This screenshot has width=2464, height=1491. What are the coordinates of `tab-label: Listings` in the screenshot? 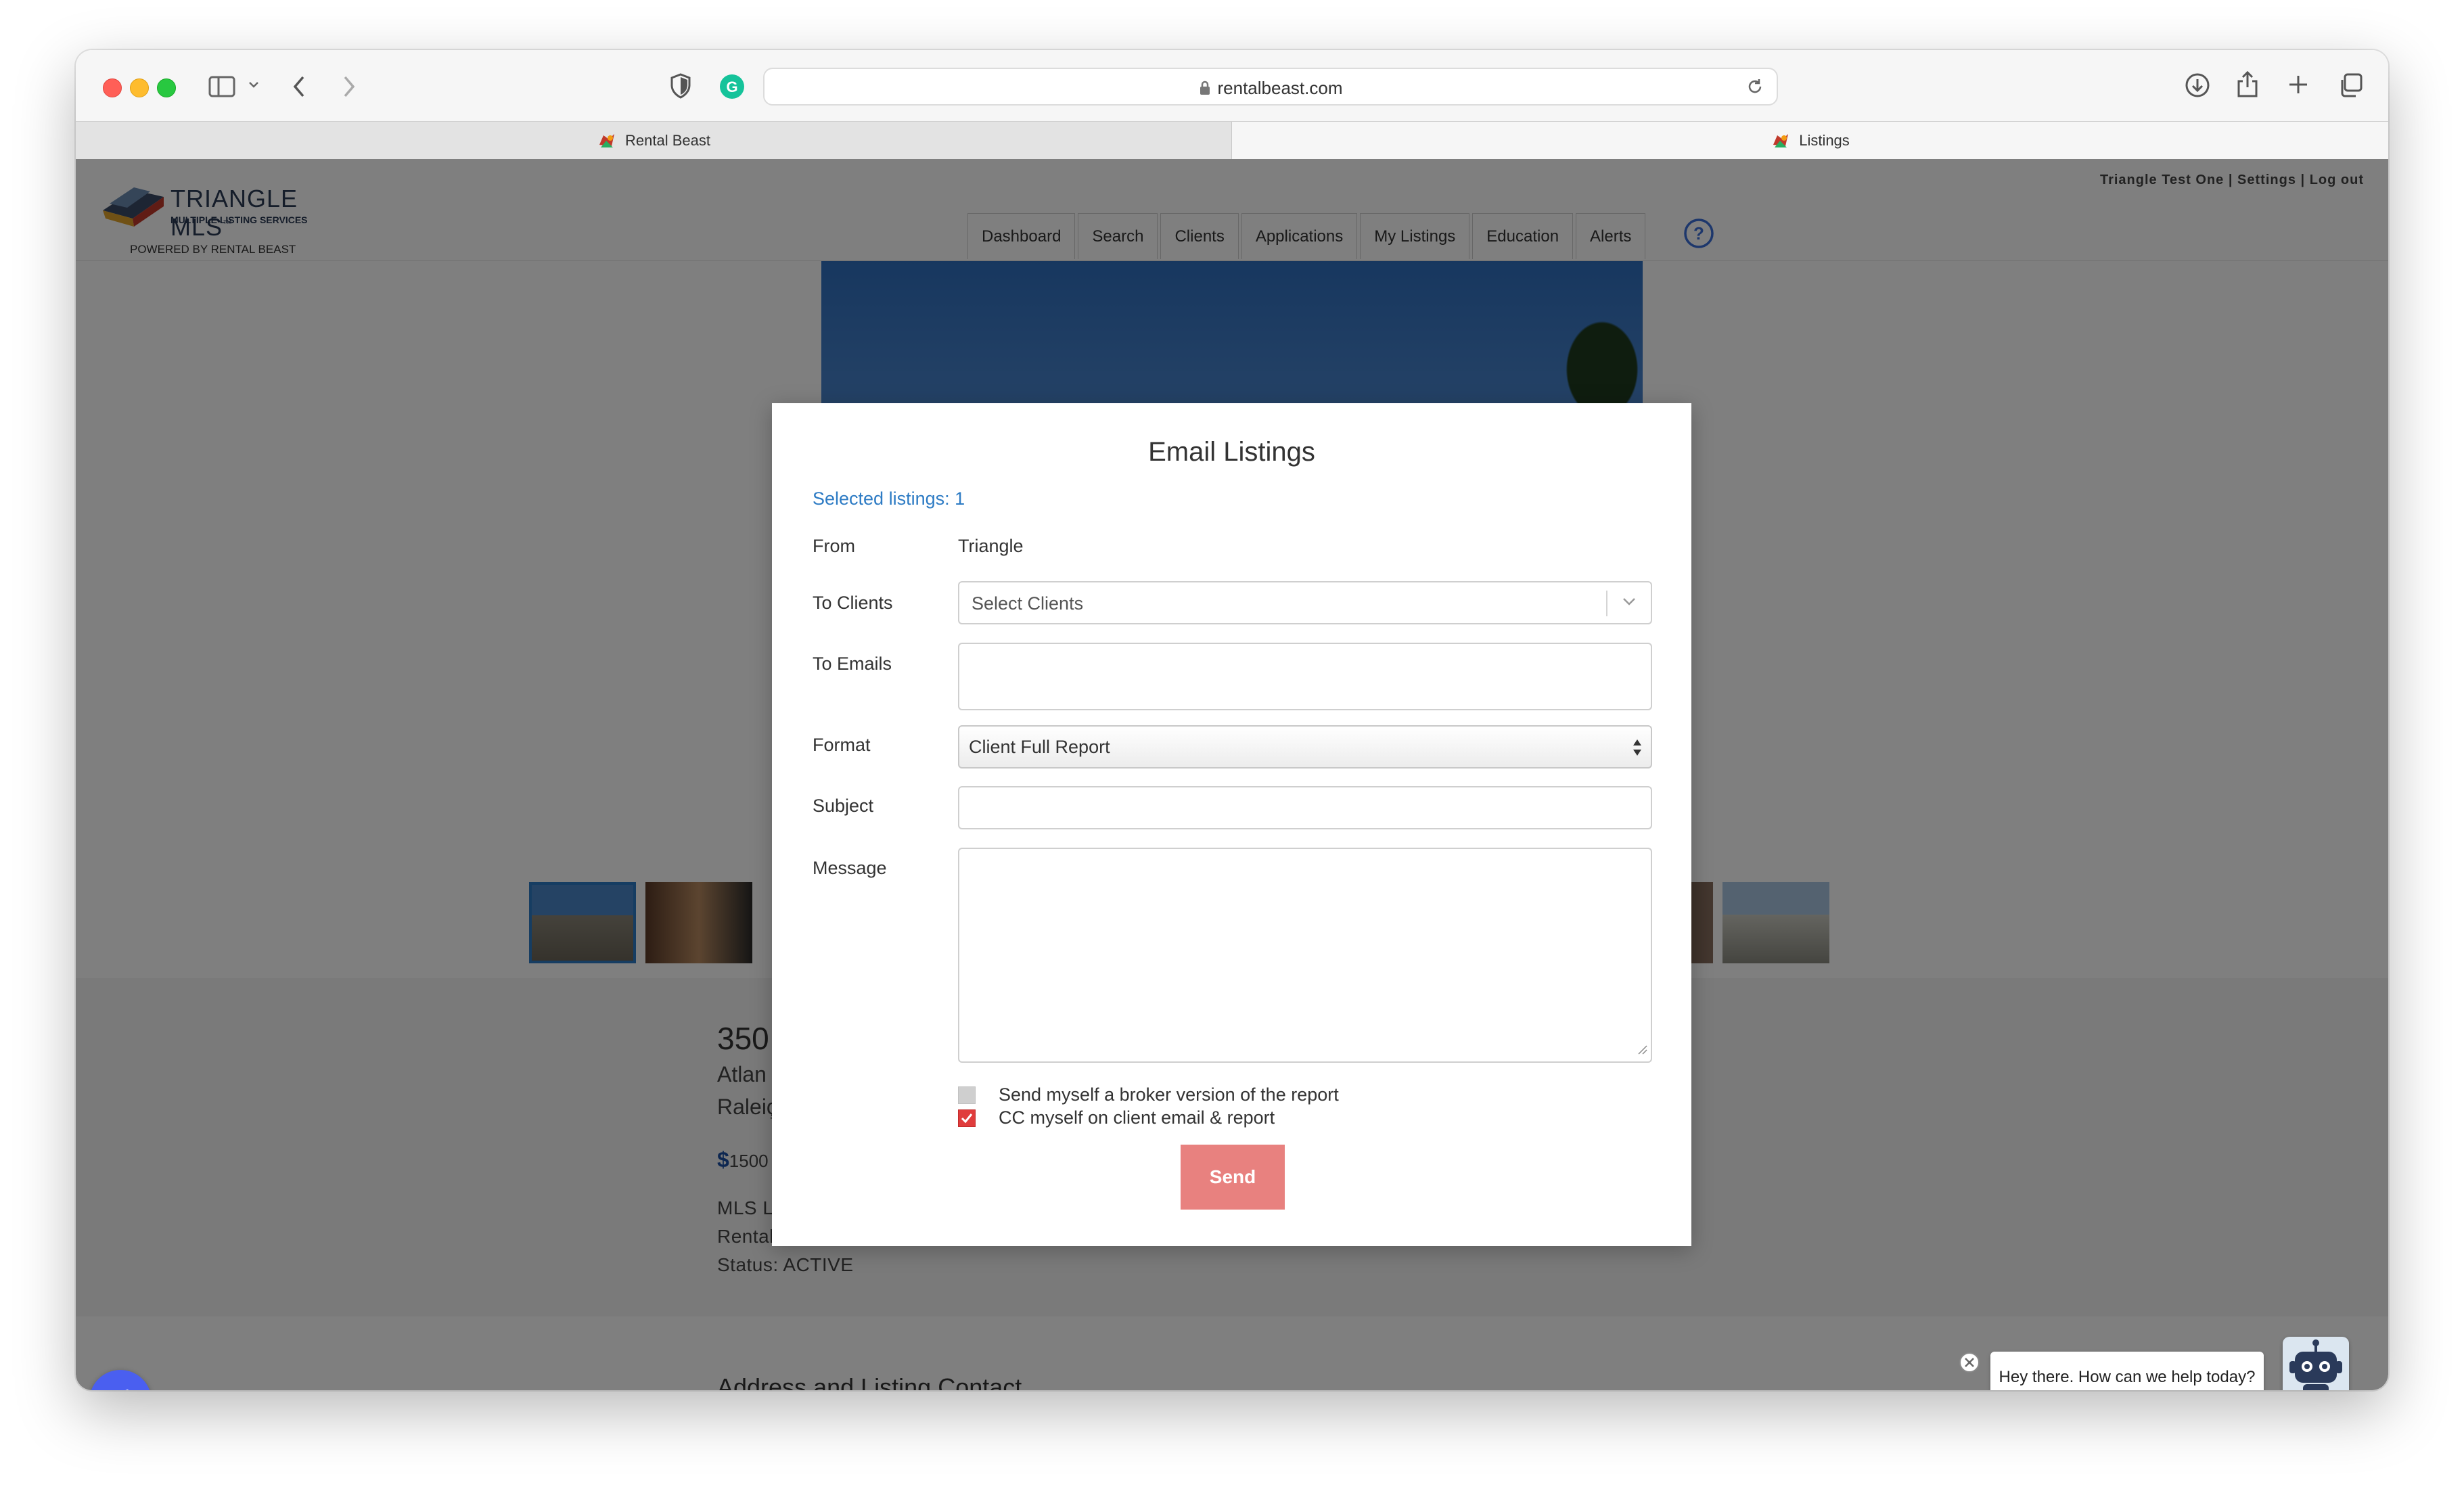 It's located at (1824, 140).